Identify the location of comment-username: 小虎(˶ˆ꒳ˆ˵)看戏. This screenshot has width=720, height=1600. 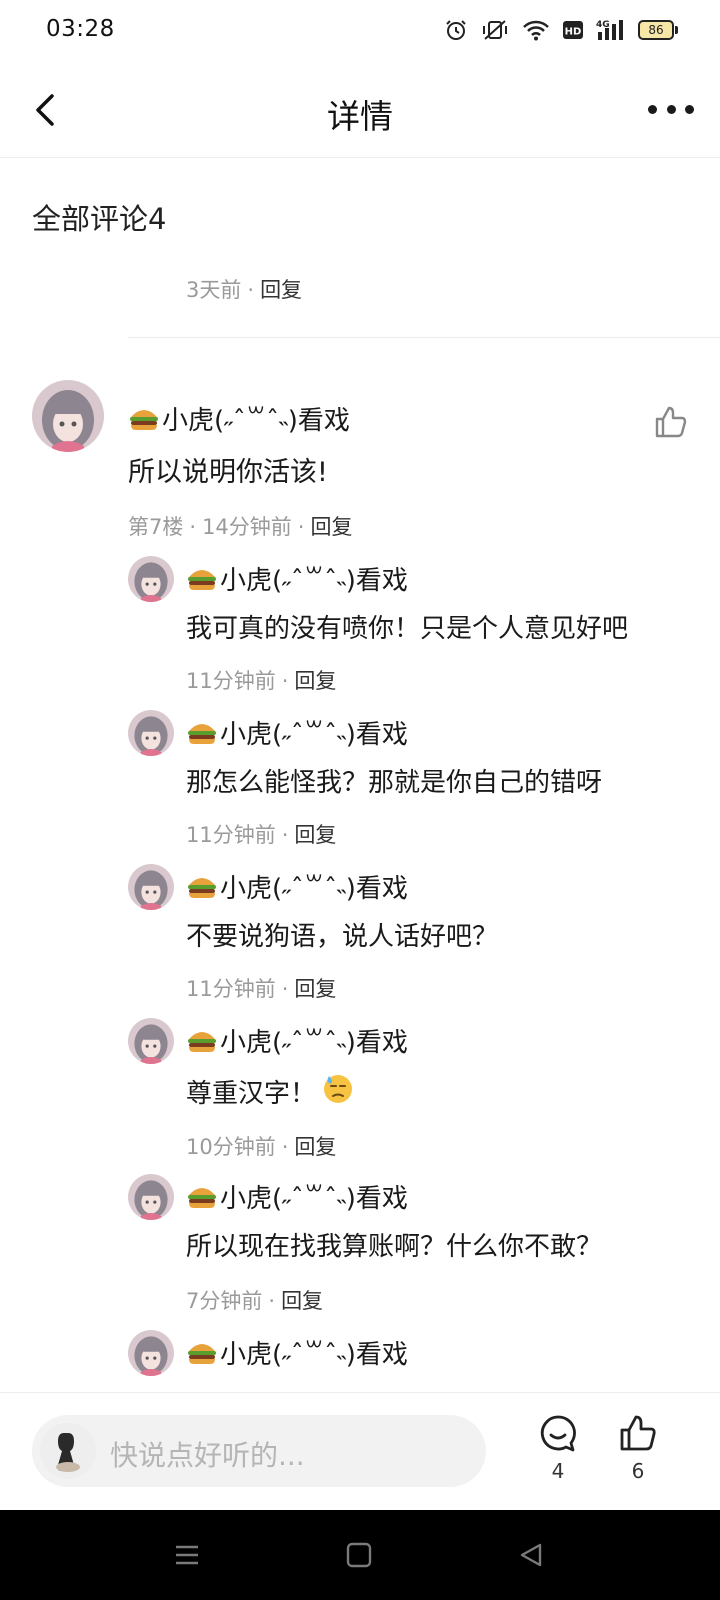
(239, 418).